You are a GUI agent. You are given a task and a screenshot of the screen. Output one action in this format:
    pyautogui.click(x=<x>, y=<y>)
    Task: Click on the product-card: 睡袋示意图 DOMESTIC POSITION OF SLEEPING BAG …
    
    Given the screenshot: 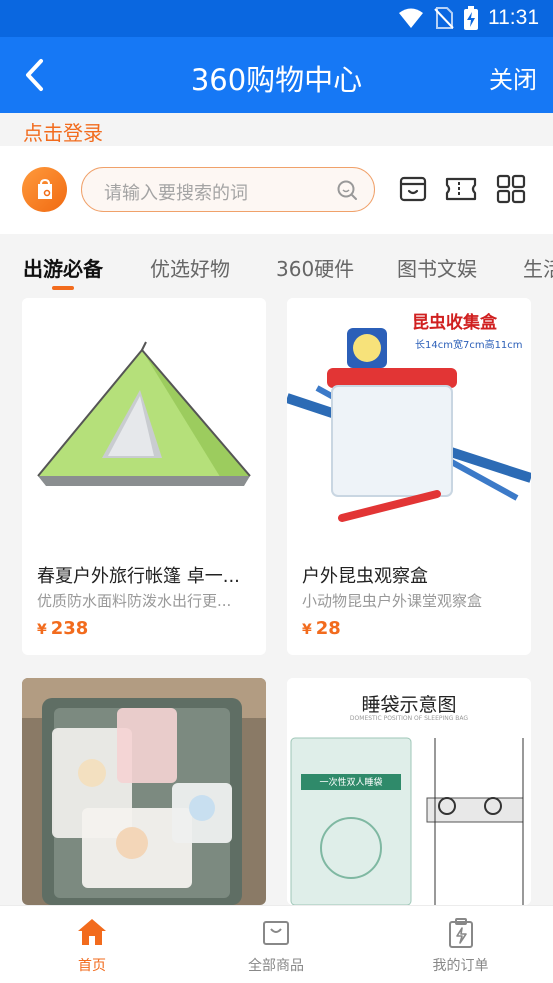 What is the action you would take?
    pyautogui.click(x=409, y=791)
    